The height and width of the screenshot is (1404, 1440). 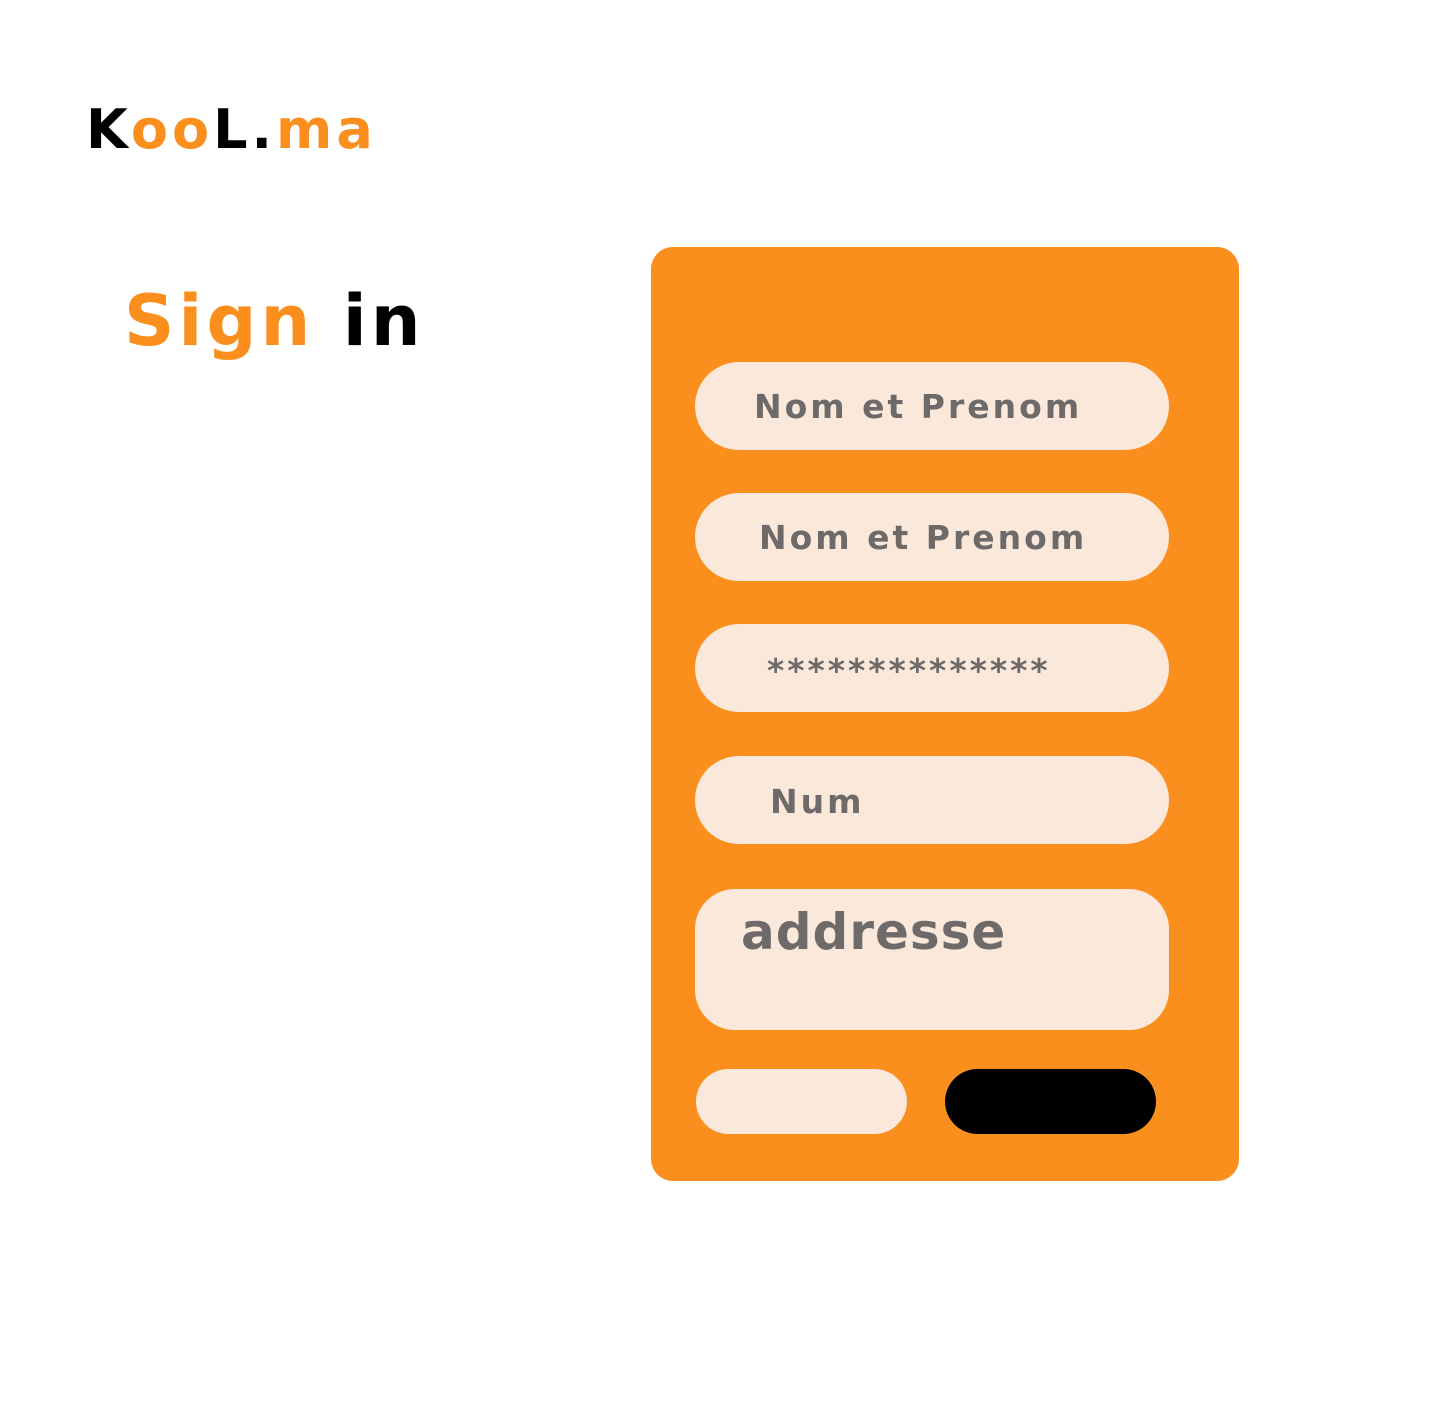 I want to click on full-name-field: Nom et Prenom, so click(x=932, y=406).